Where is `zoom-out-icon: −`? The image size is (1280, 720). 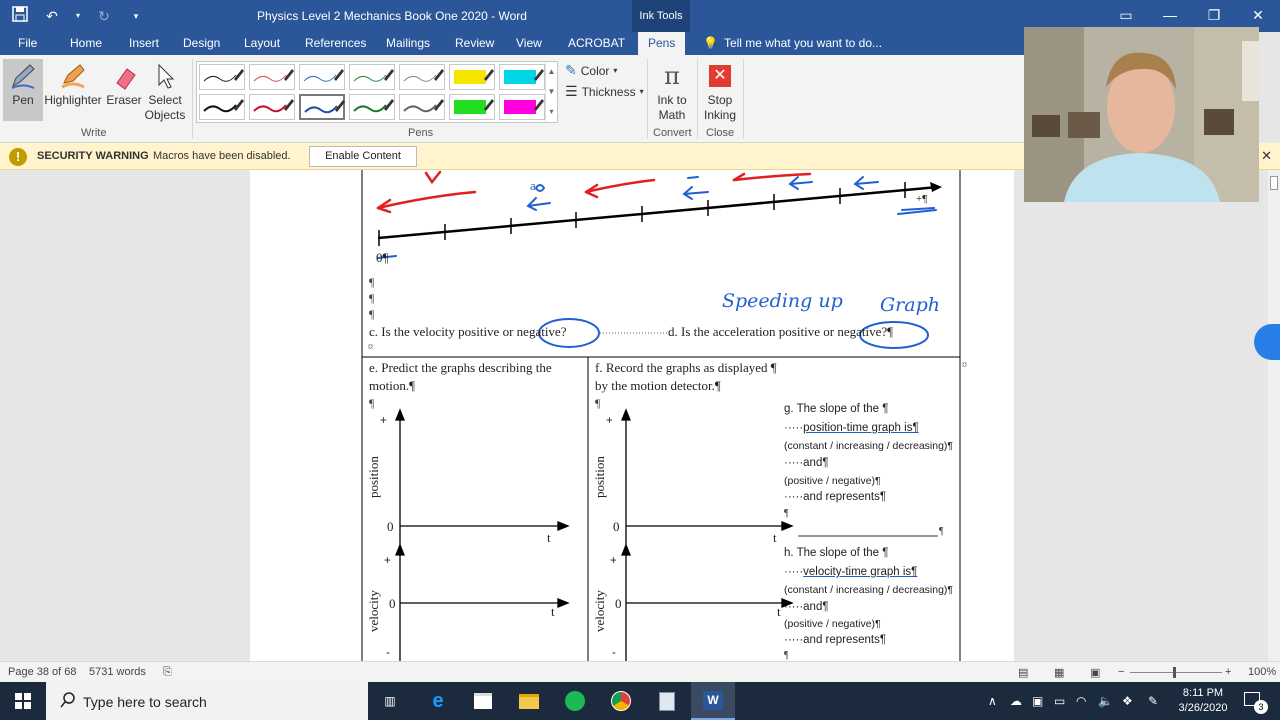 zoom-out-icon: − is located at coordinates (1121, 672).